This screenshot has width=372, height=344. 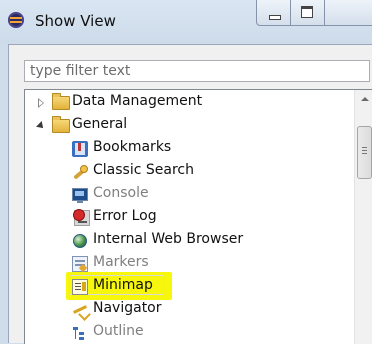 I want to click on tree-item-error-log: Error Log, so click(x=185, y=218).